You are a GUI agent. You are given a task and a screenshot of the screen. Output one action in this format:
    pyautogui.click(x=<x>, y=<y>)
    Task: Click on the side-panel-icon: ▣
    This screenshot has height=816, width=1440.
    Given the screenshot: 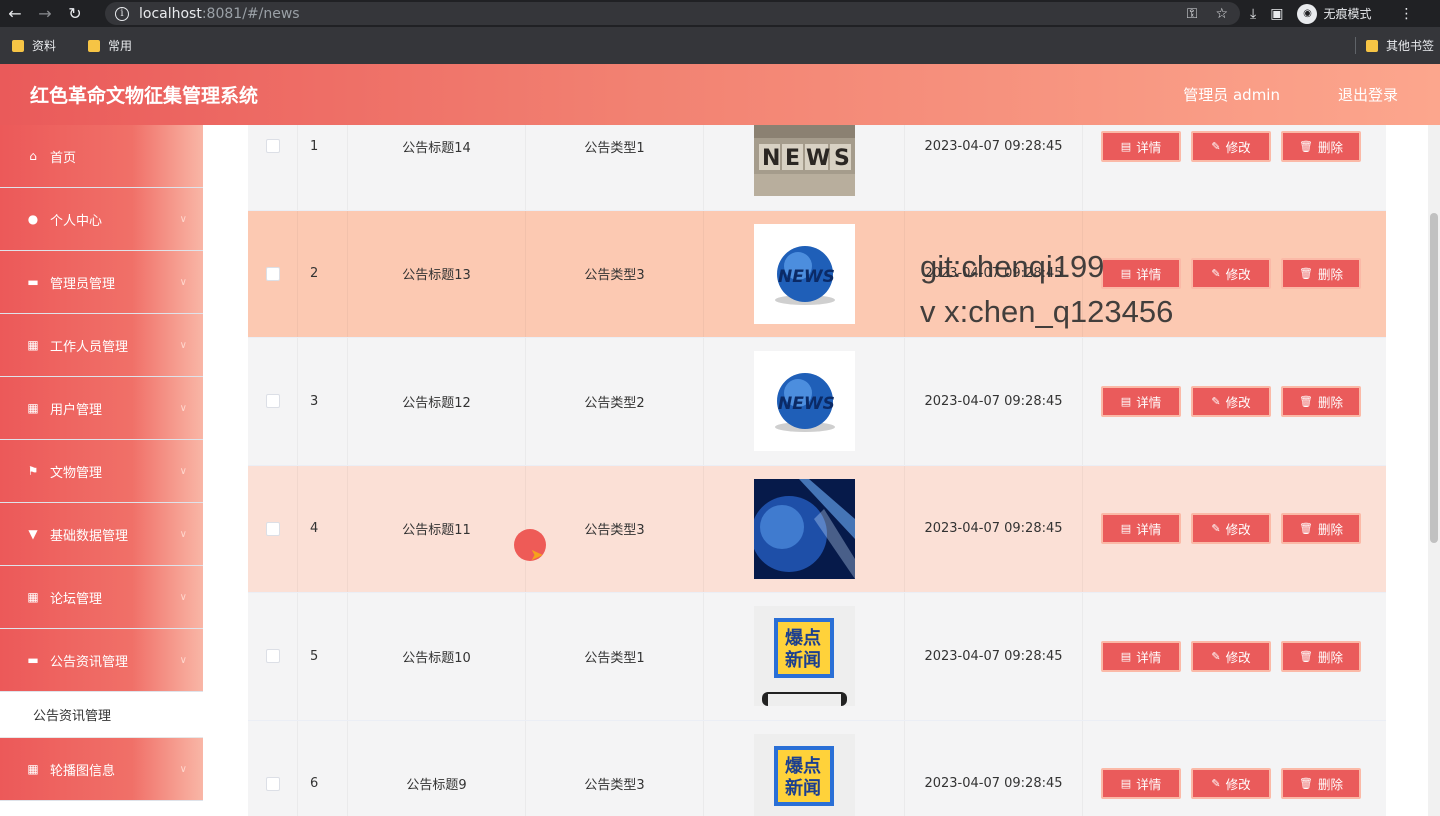 What is the action you would take?
    pyautogui.click(x=1276, y=14)
    